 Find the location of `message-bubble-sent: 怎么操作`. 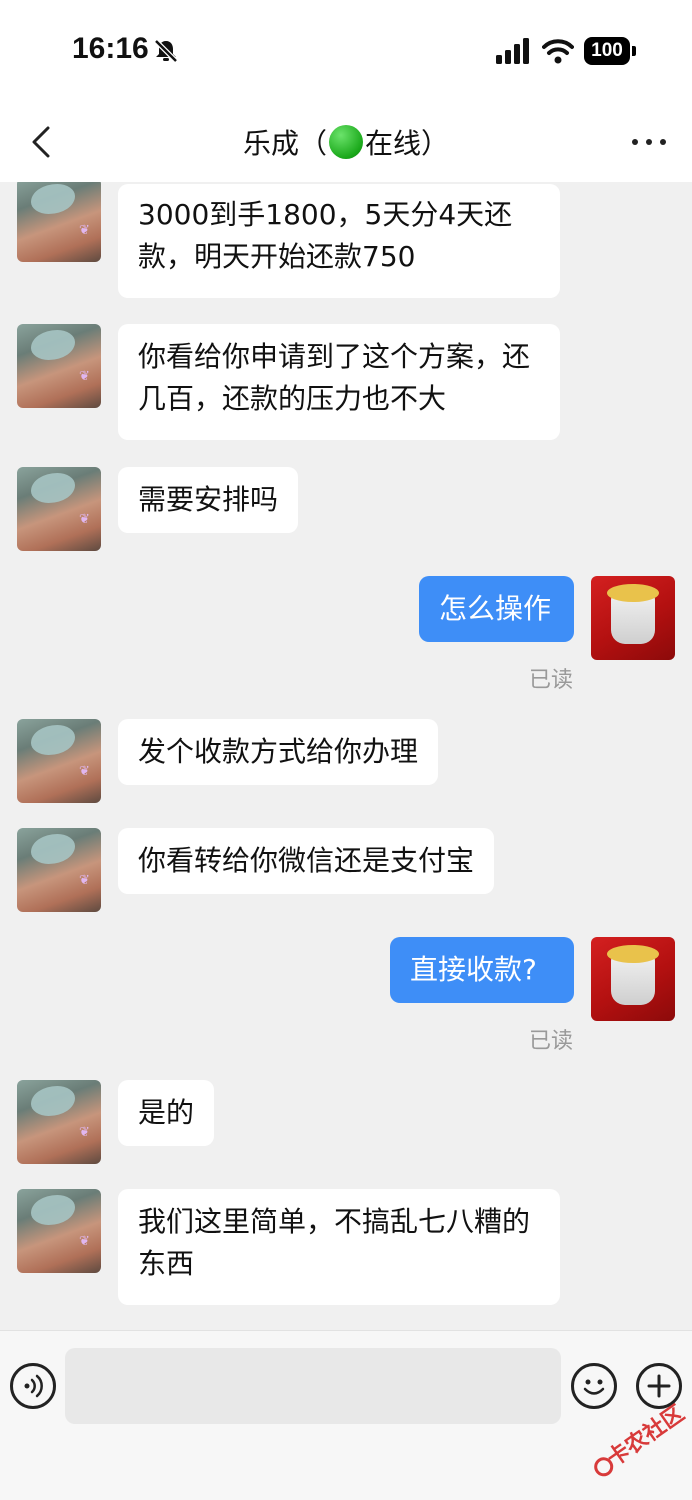

message-bubble-sent: 怎么操作 is located at coordinates (496, 609).